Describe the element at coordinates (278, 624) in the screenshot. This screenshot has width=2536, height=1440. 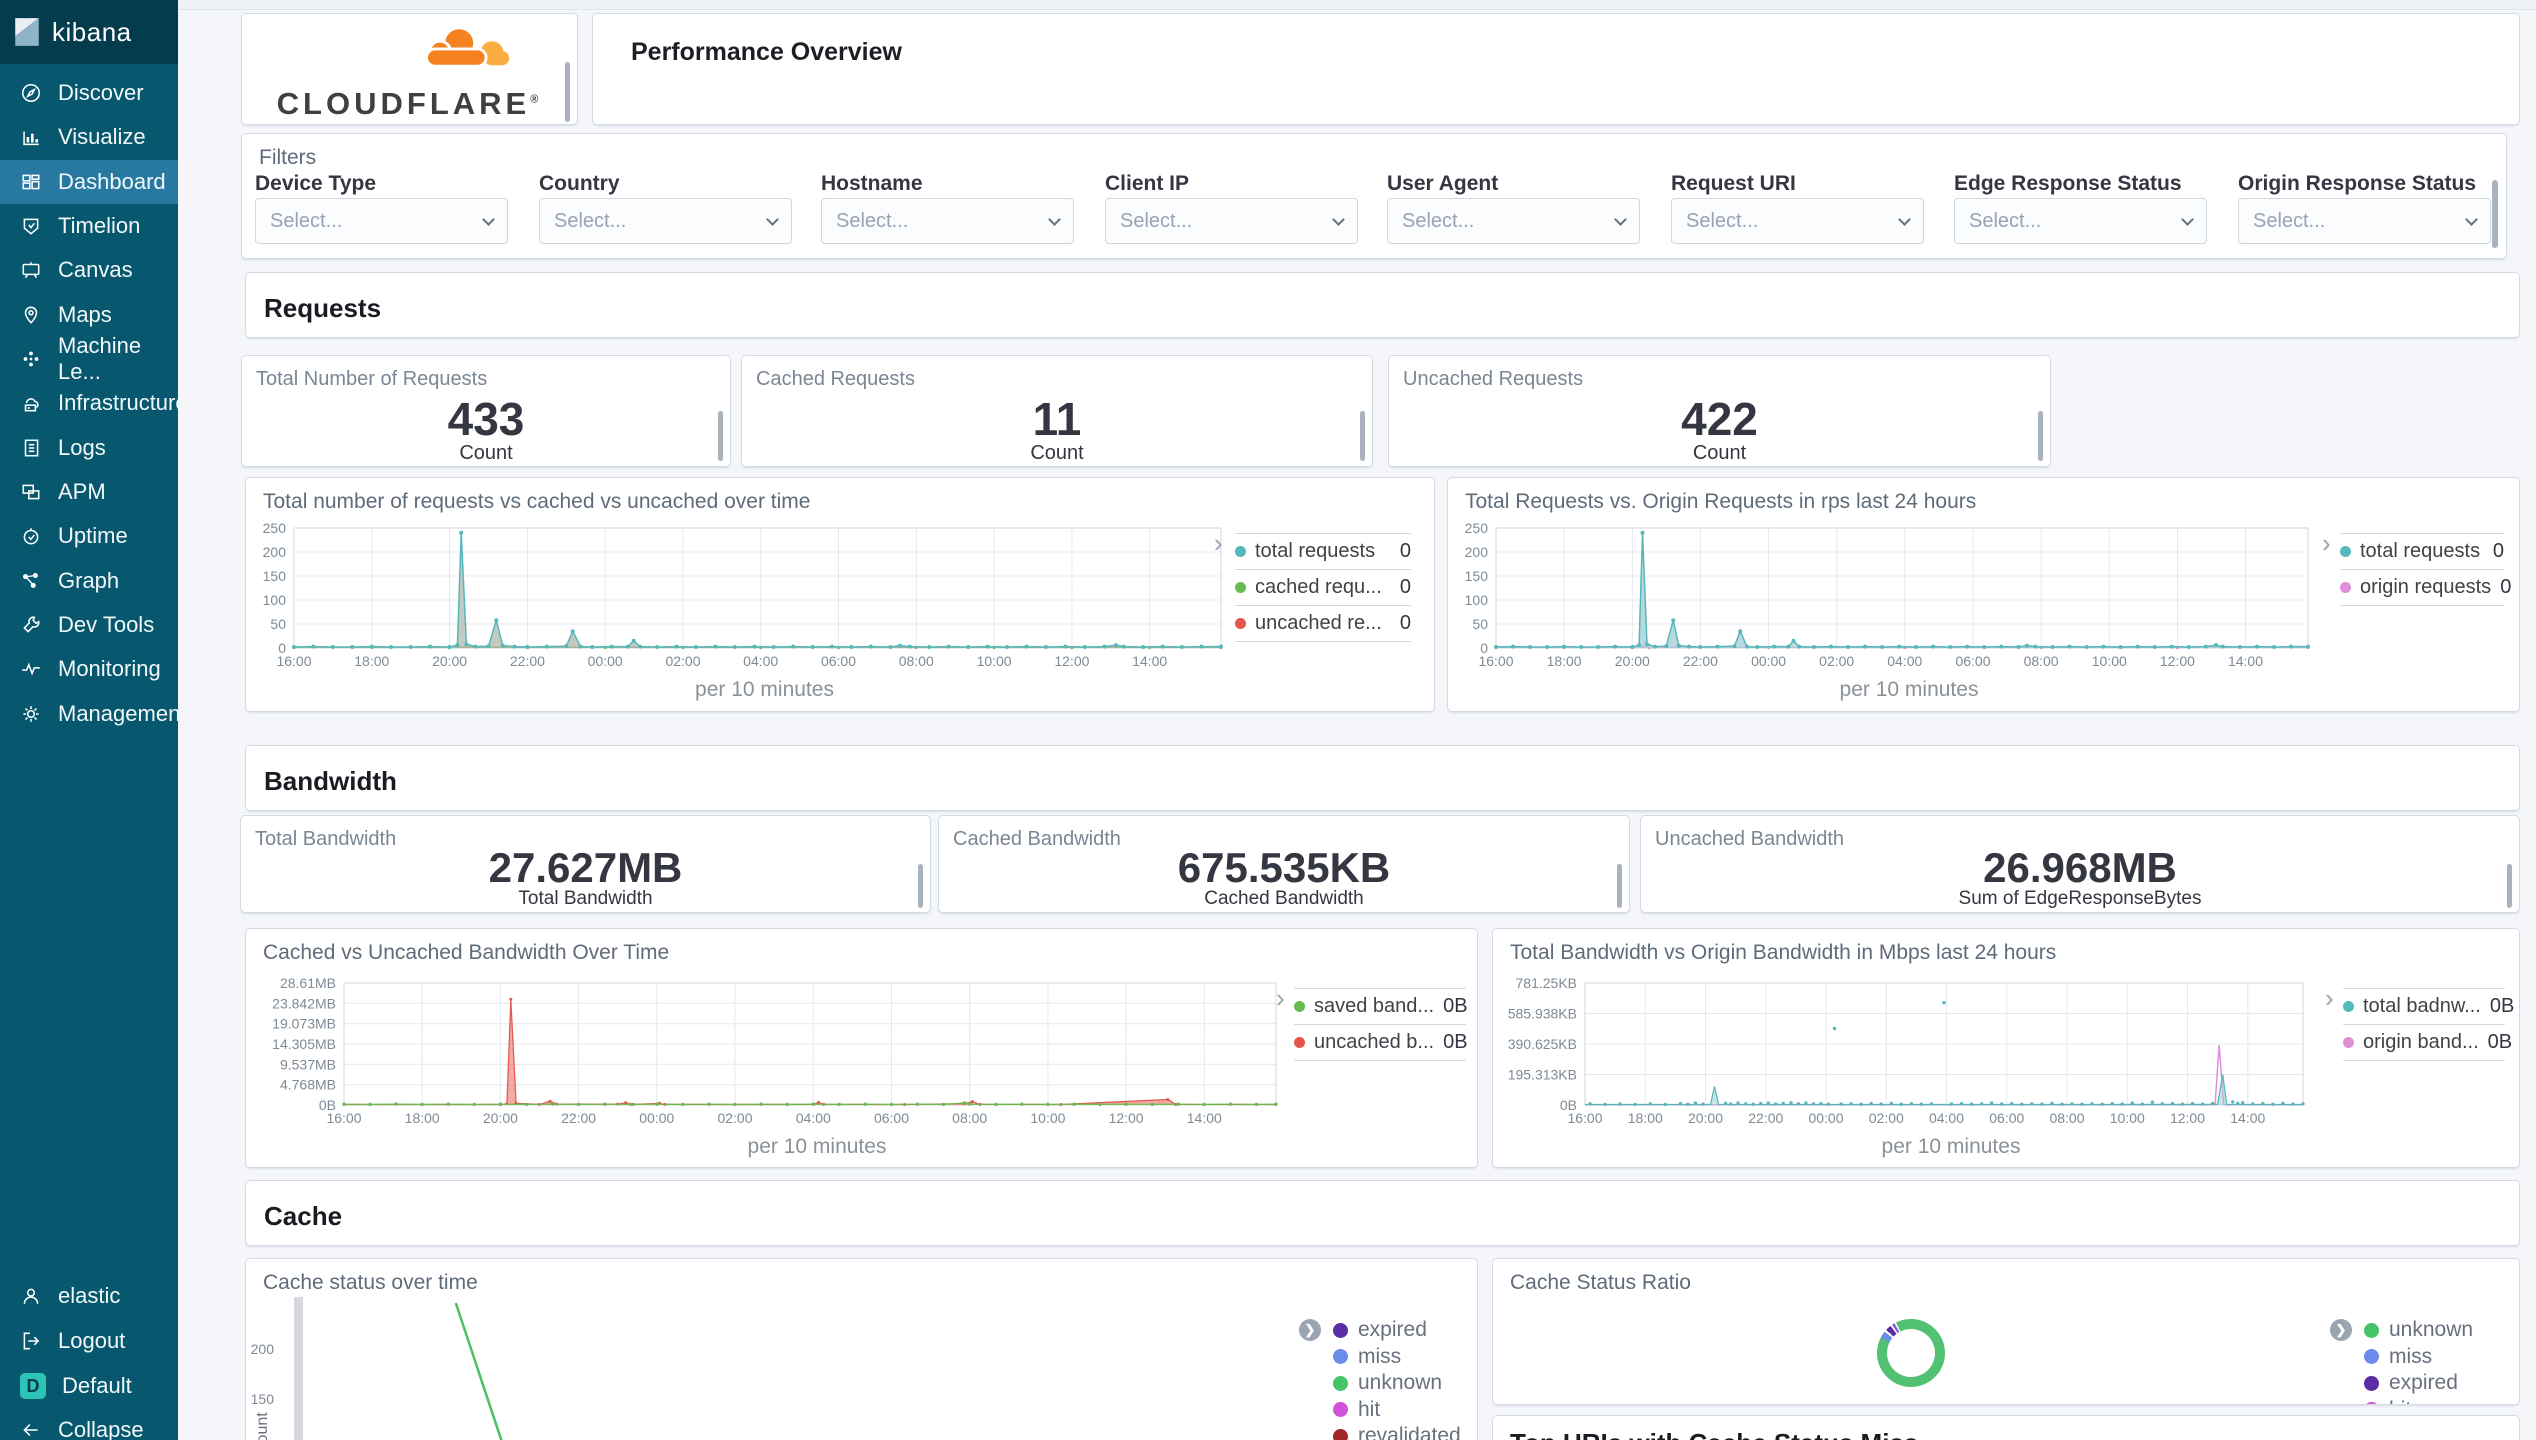
I see `svg-text: 50` at that location.